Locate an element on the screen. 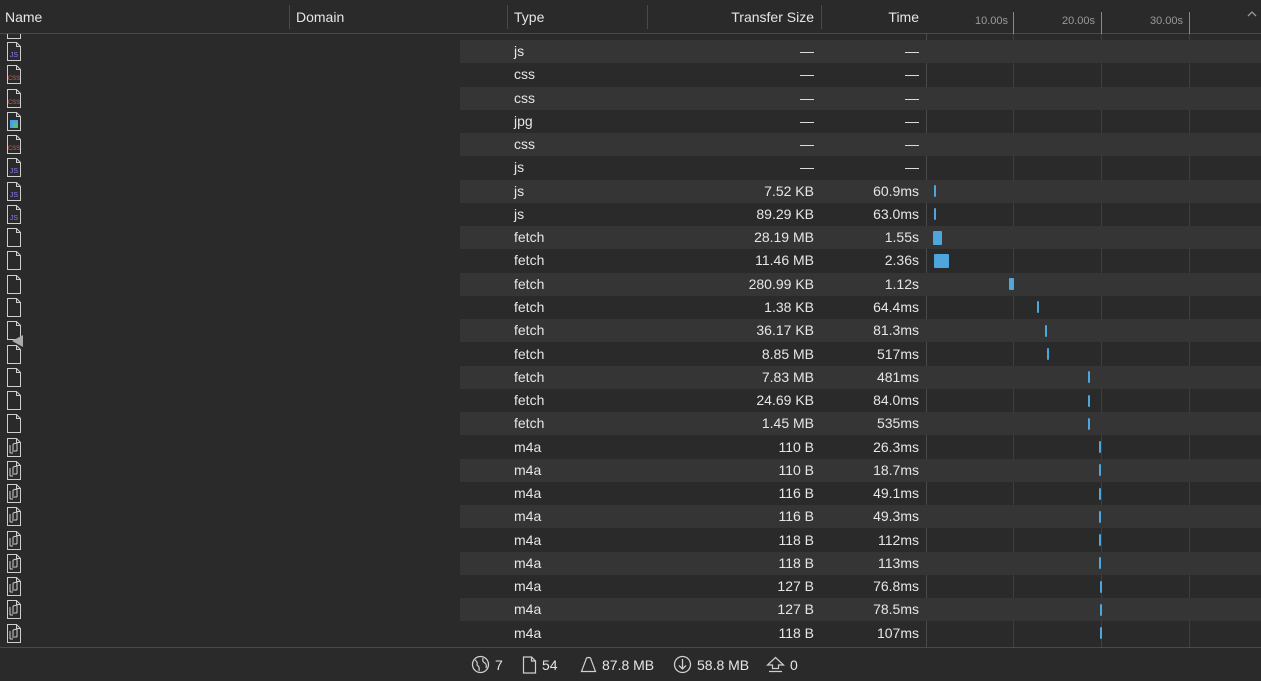 The height and width of the screenshot is (681, 1261). generic-file-icon is located at coordinates (14, 401).